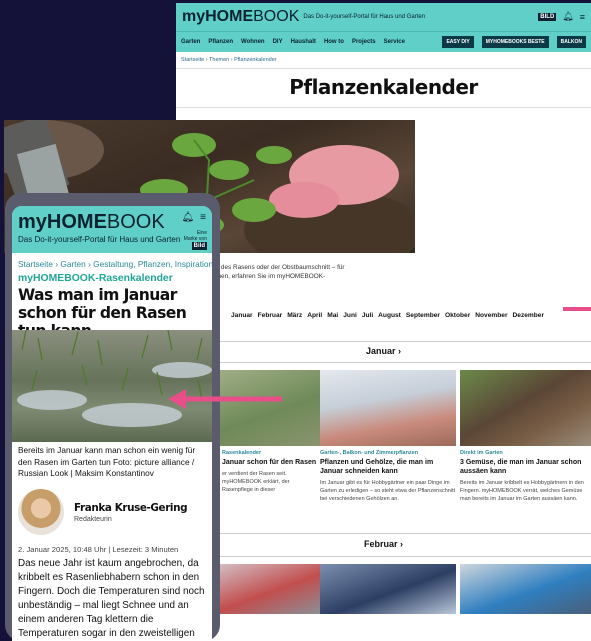 This screenshot has width=591, height=641. I want to click on desktop-breadcrumb: Startseite › Themen › Pflanzenkalender, so click(383, 60).